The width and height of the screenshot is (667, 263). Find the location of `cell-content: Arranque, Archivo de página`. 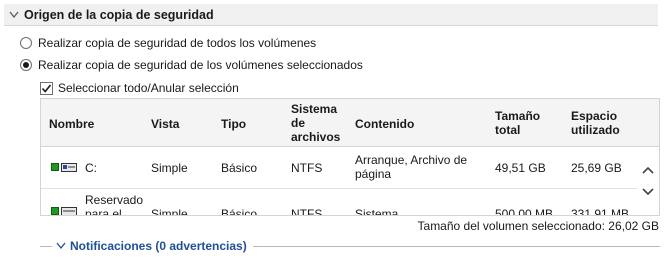

cell-content: Arranque, Archivo de página is located at coordinates (411, 167).